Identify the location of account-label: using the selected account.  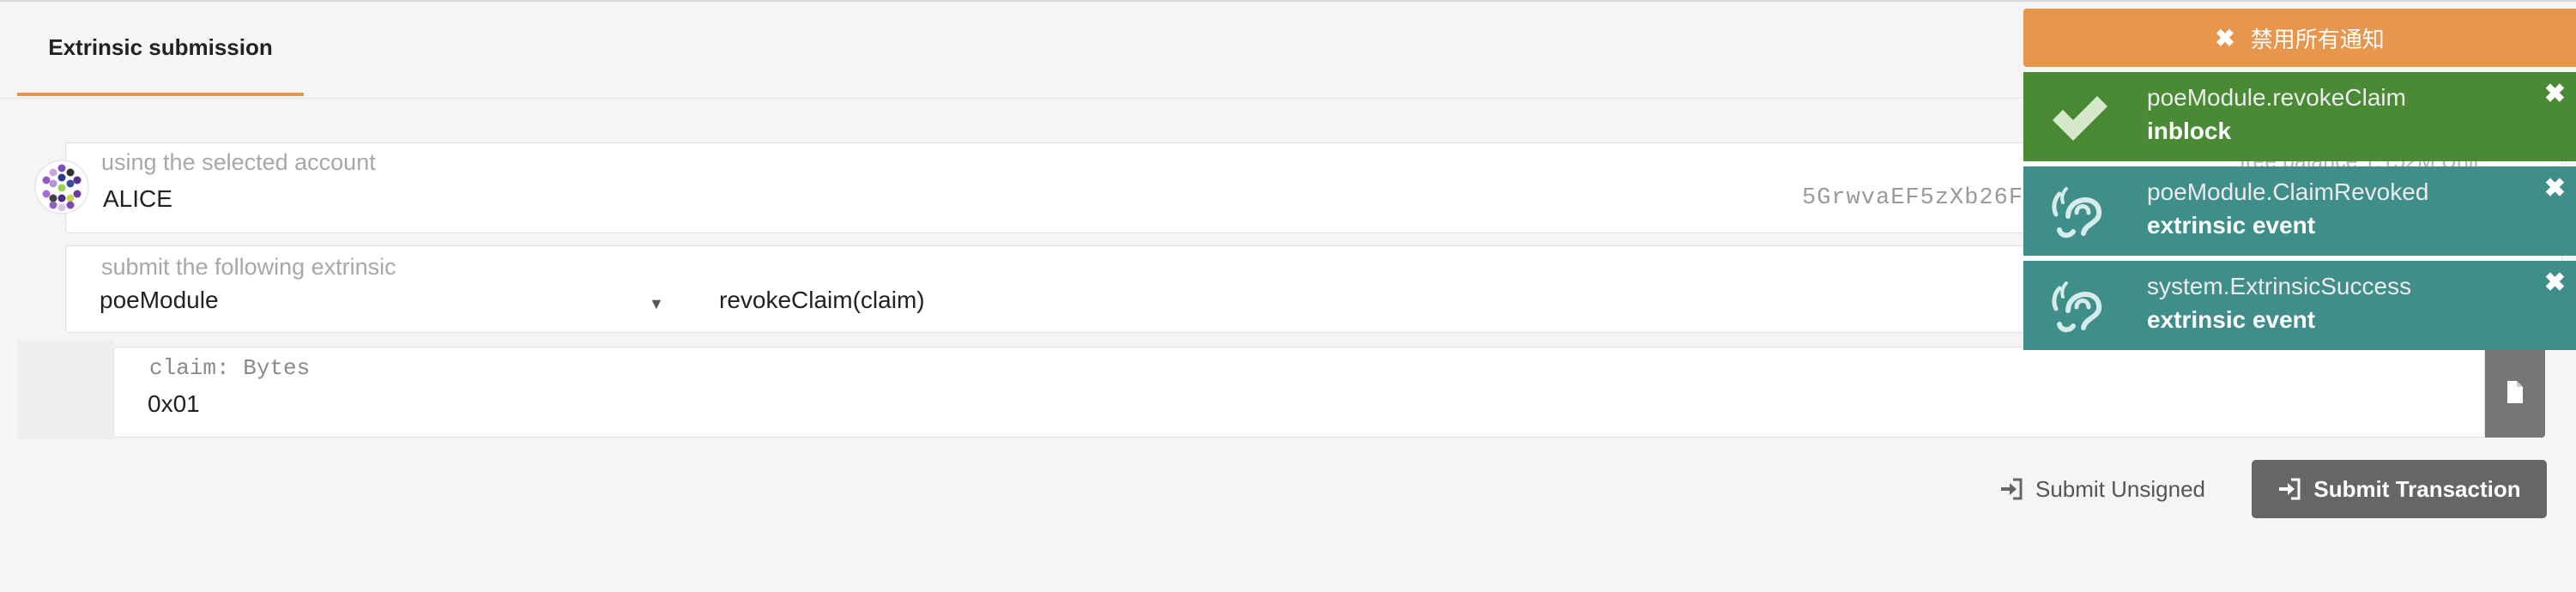
(238, 162).